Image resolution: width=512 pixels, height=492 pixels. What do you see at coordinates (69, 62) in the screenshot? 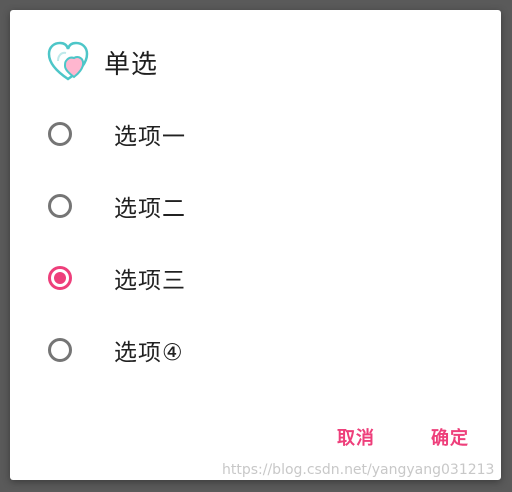
I see `heart-icon` at bounding box center [69, 62].